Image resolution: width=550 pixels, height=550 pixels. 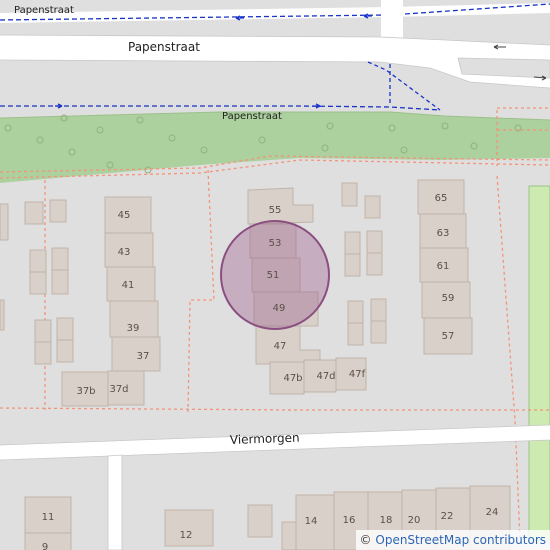 What do you see at coordinates (386, 520) in the screenshot?
I see `house-number: 18` at bounding box center [386, 520].